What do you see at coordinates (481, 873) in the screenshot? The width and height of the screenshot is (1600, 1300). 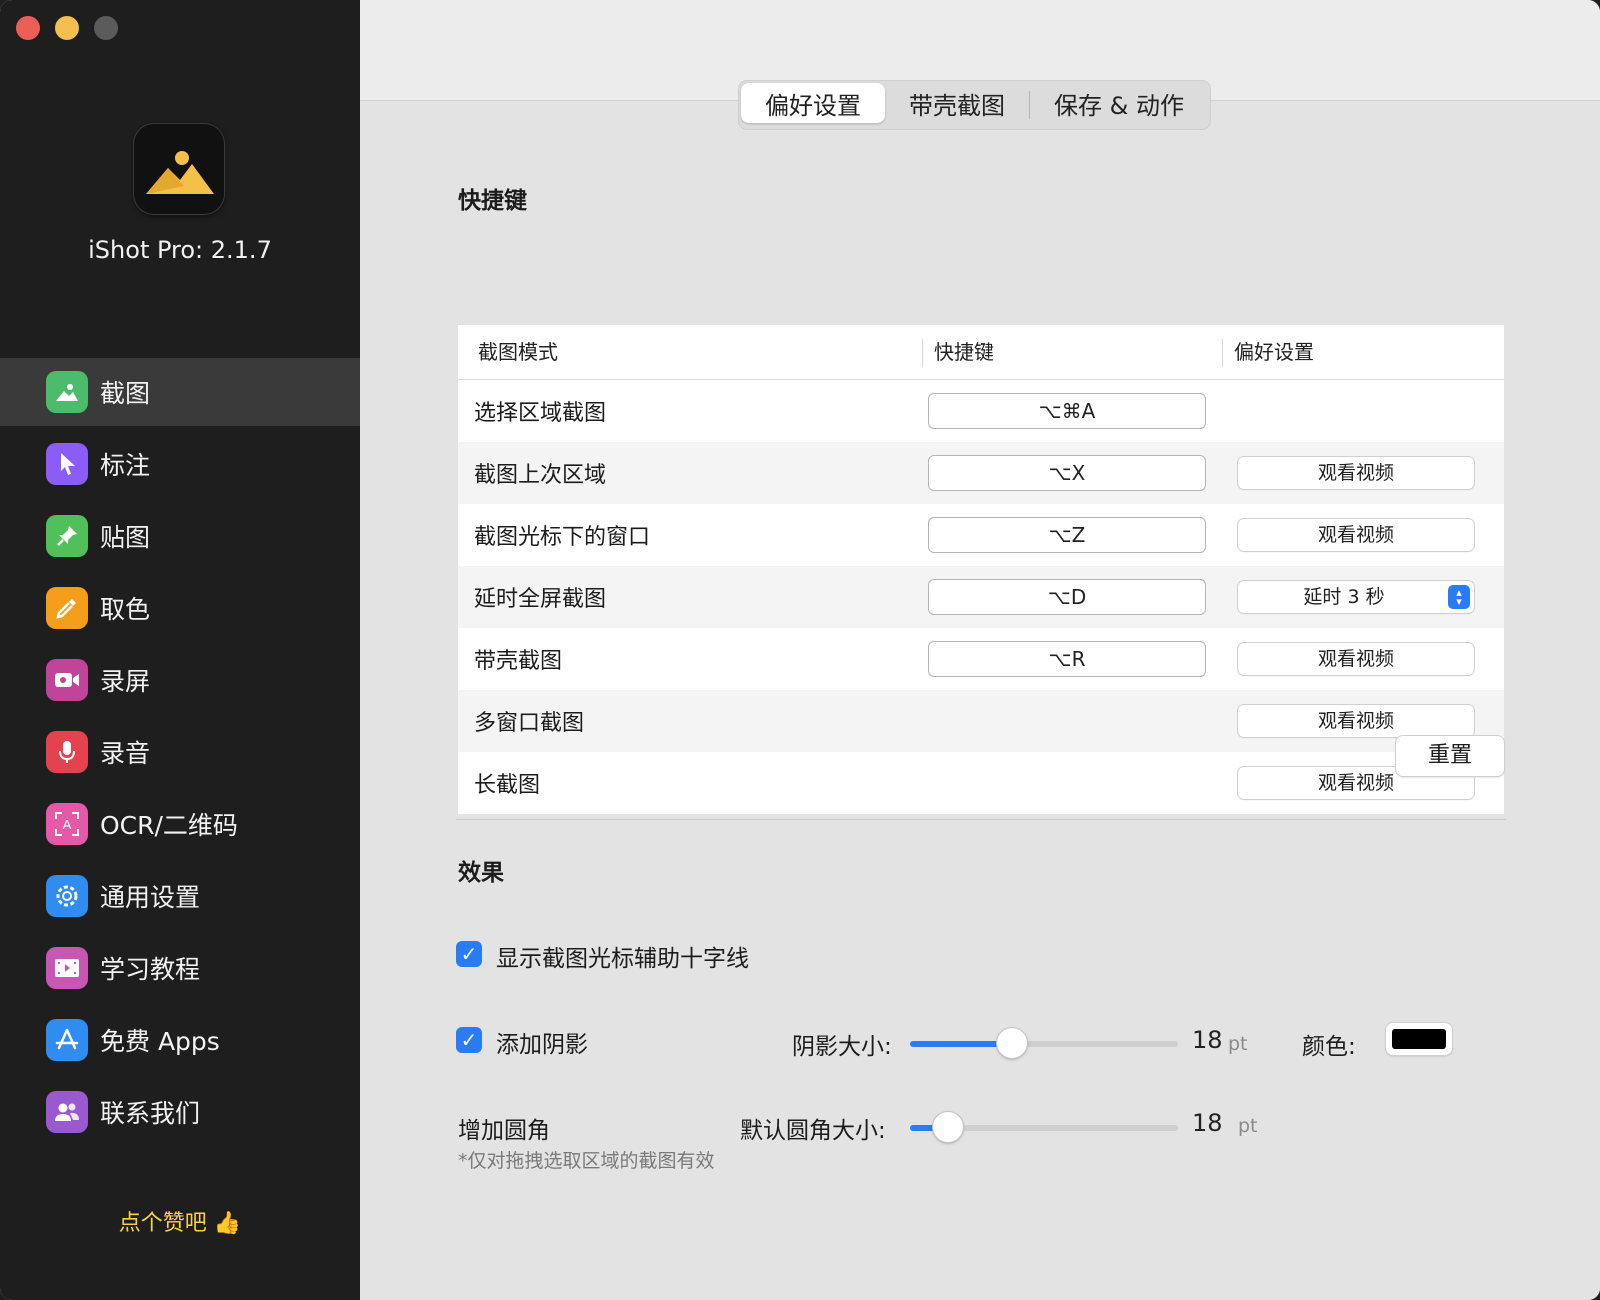 I see `effects-section-title: 效果` at bounding box center [481, 873].